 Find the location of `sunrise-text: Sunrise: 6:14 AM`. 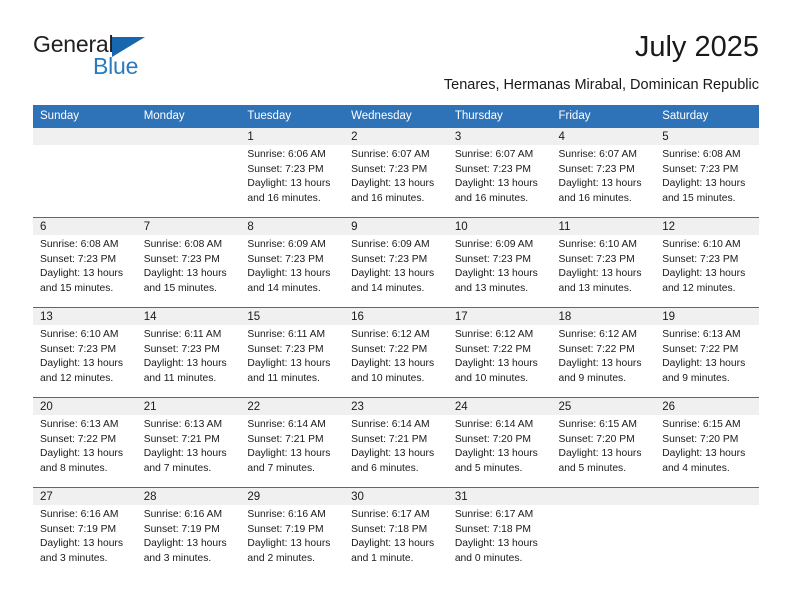

sunrise-text: Sunrise: 6:14 AM is located at coordinates (286, 424).